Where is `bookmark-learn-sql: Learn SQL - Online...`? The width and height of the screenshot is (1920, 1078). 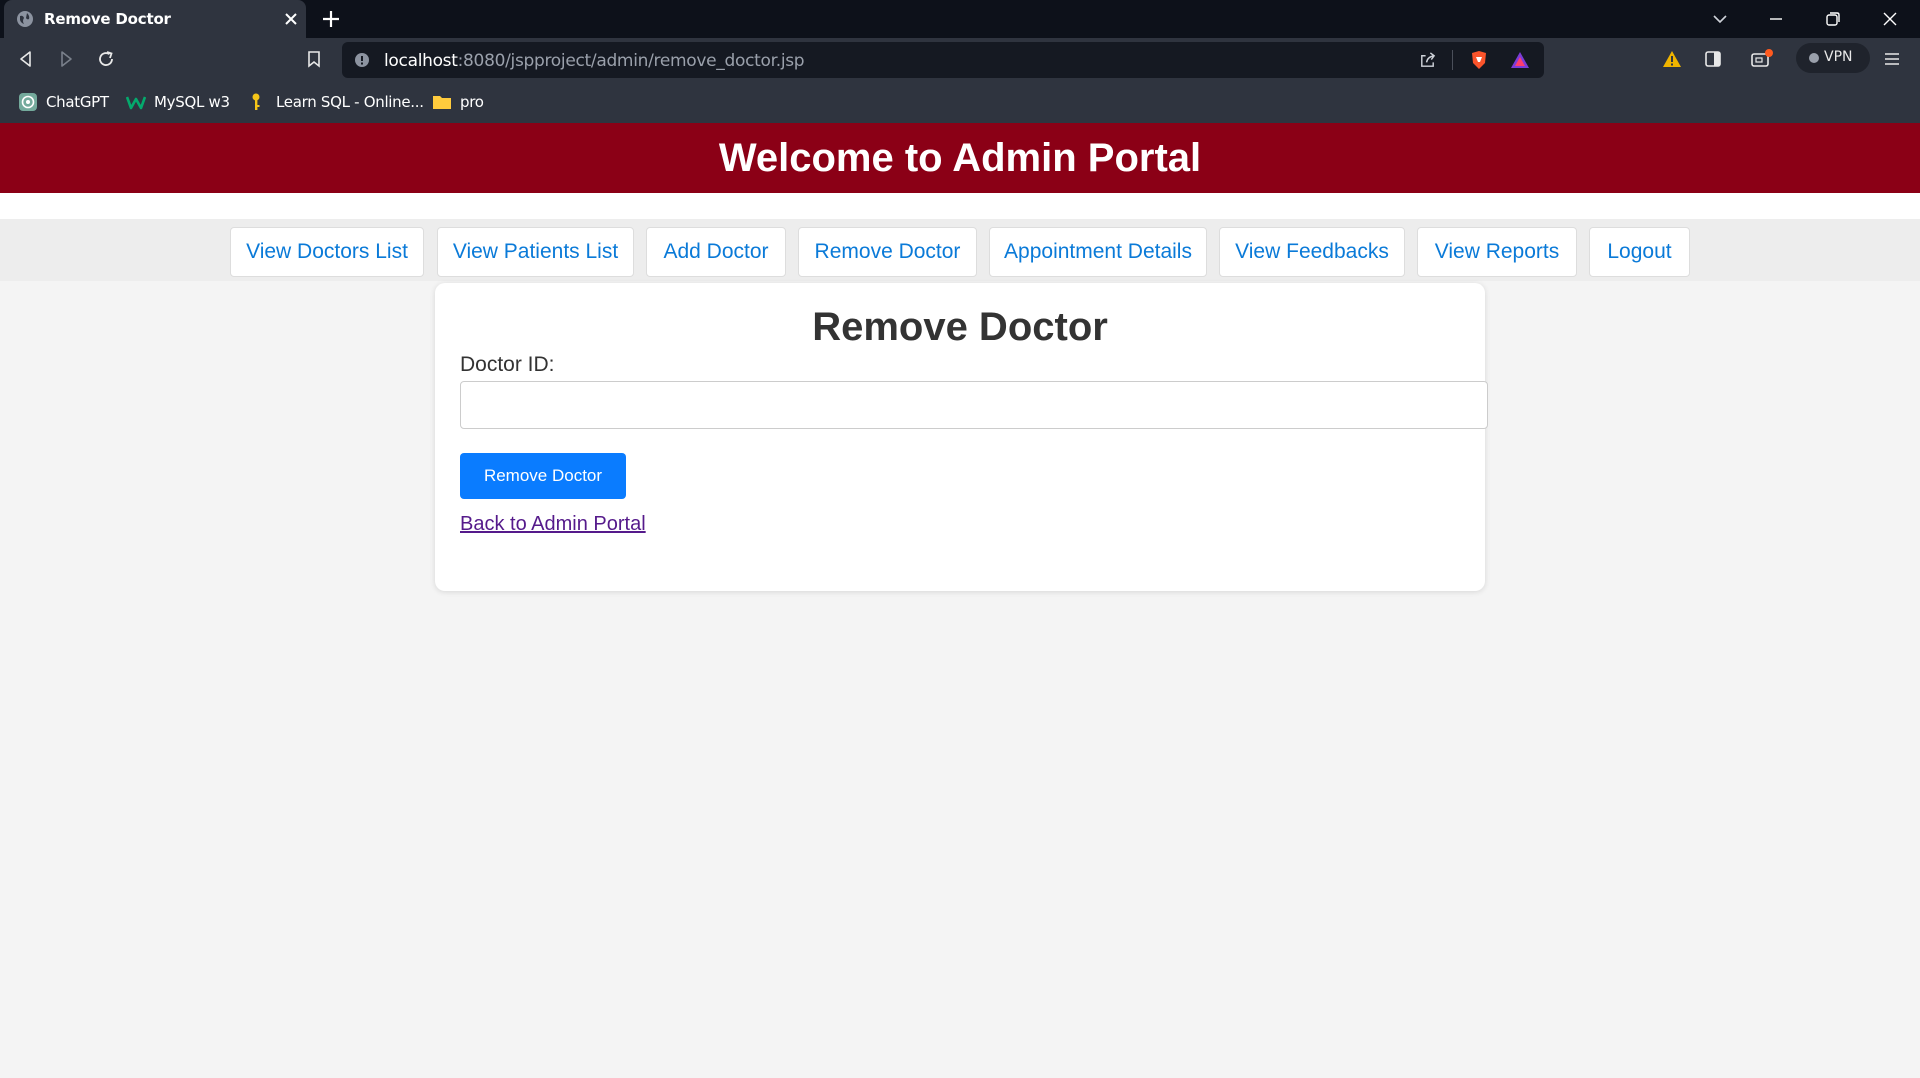
bookmark-learn-sql: Learn SQL - Online... is located at coordinates (336, 102).